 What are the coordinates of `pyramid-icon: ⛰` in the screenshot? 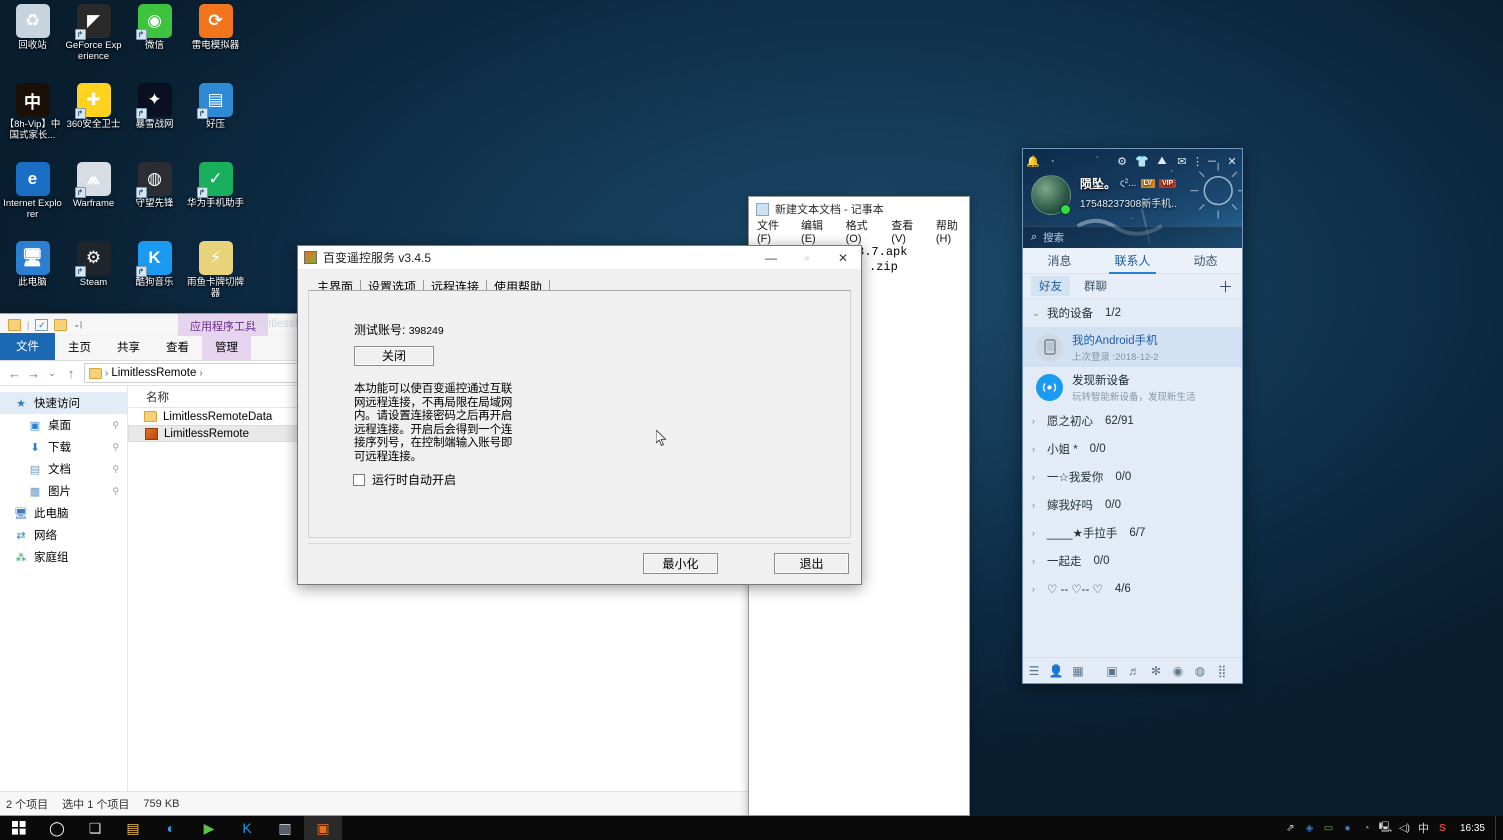 It's located at (1162, 161).